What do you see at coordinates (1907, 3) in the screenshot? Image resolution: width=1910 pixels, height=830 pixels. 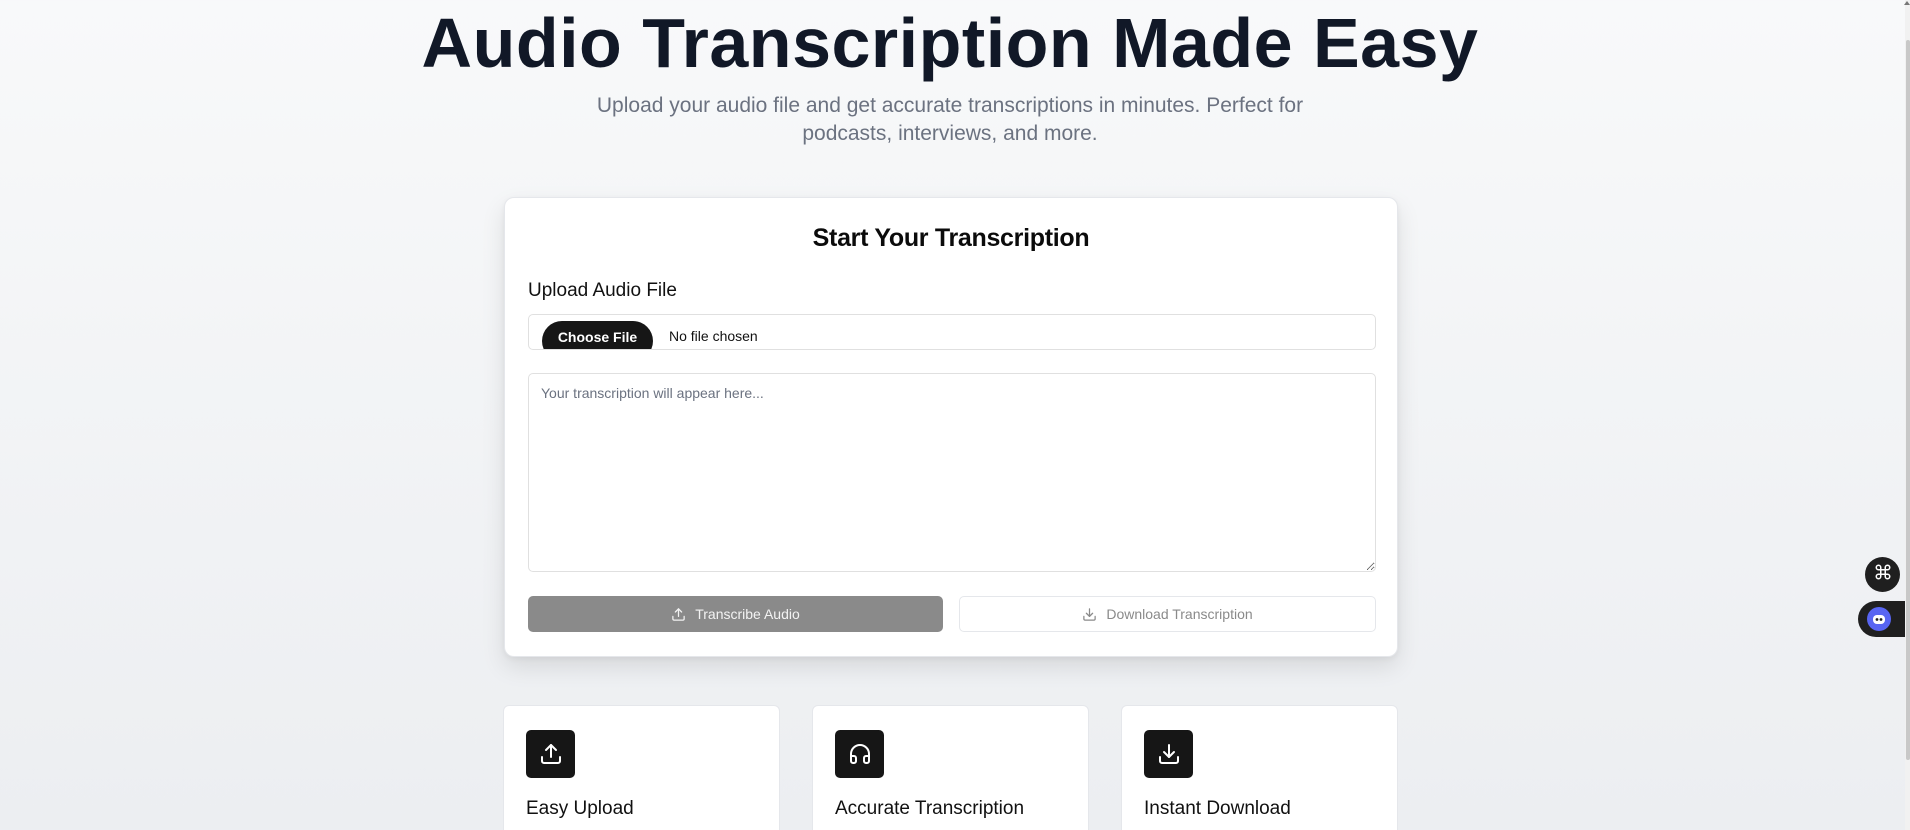 I see `scroll-up-arrow-icon` at bounding box center [1907, 3].